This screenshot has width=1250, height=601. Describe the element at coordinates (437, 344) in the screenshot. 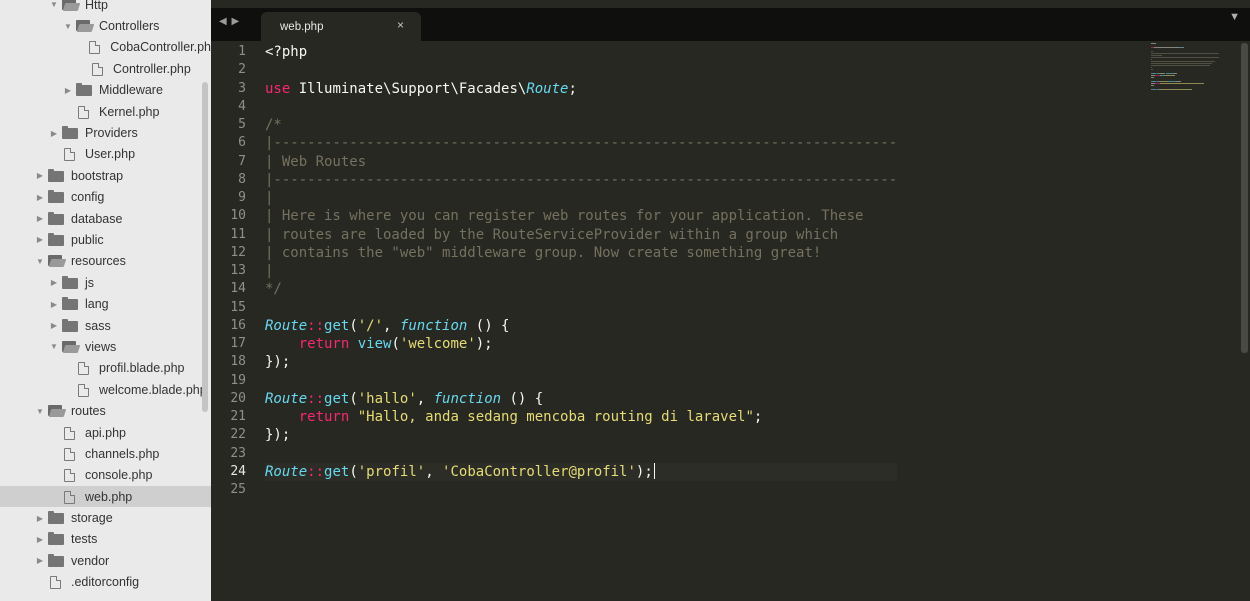

I see `code-token: 'welcome'` at that location.